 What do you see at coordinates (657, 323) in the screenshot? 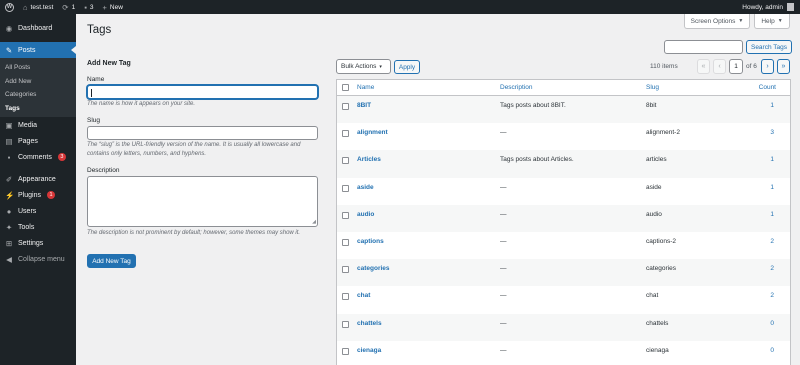
I see `tag-slug: chattels` at bounding box center [657, 323].